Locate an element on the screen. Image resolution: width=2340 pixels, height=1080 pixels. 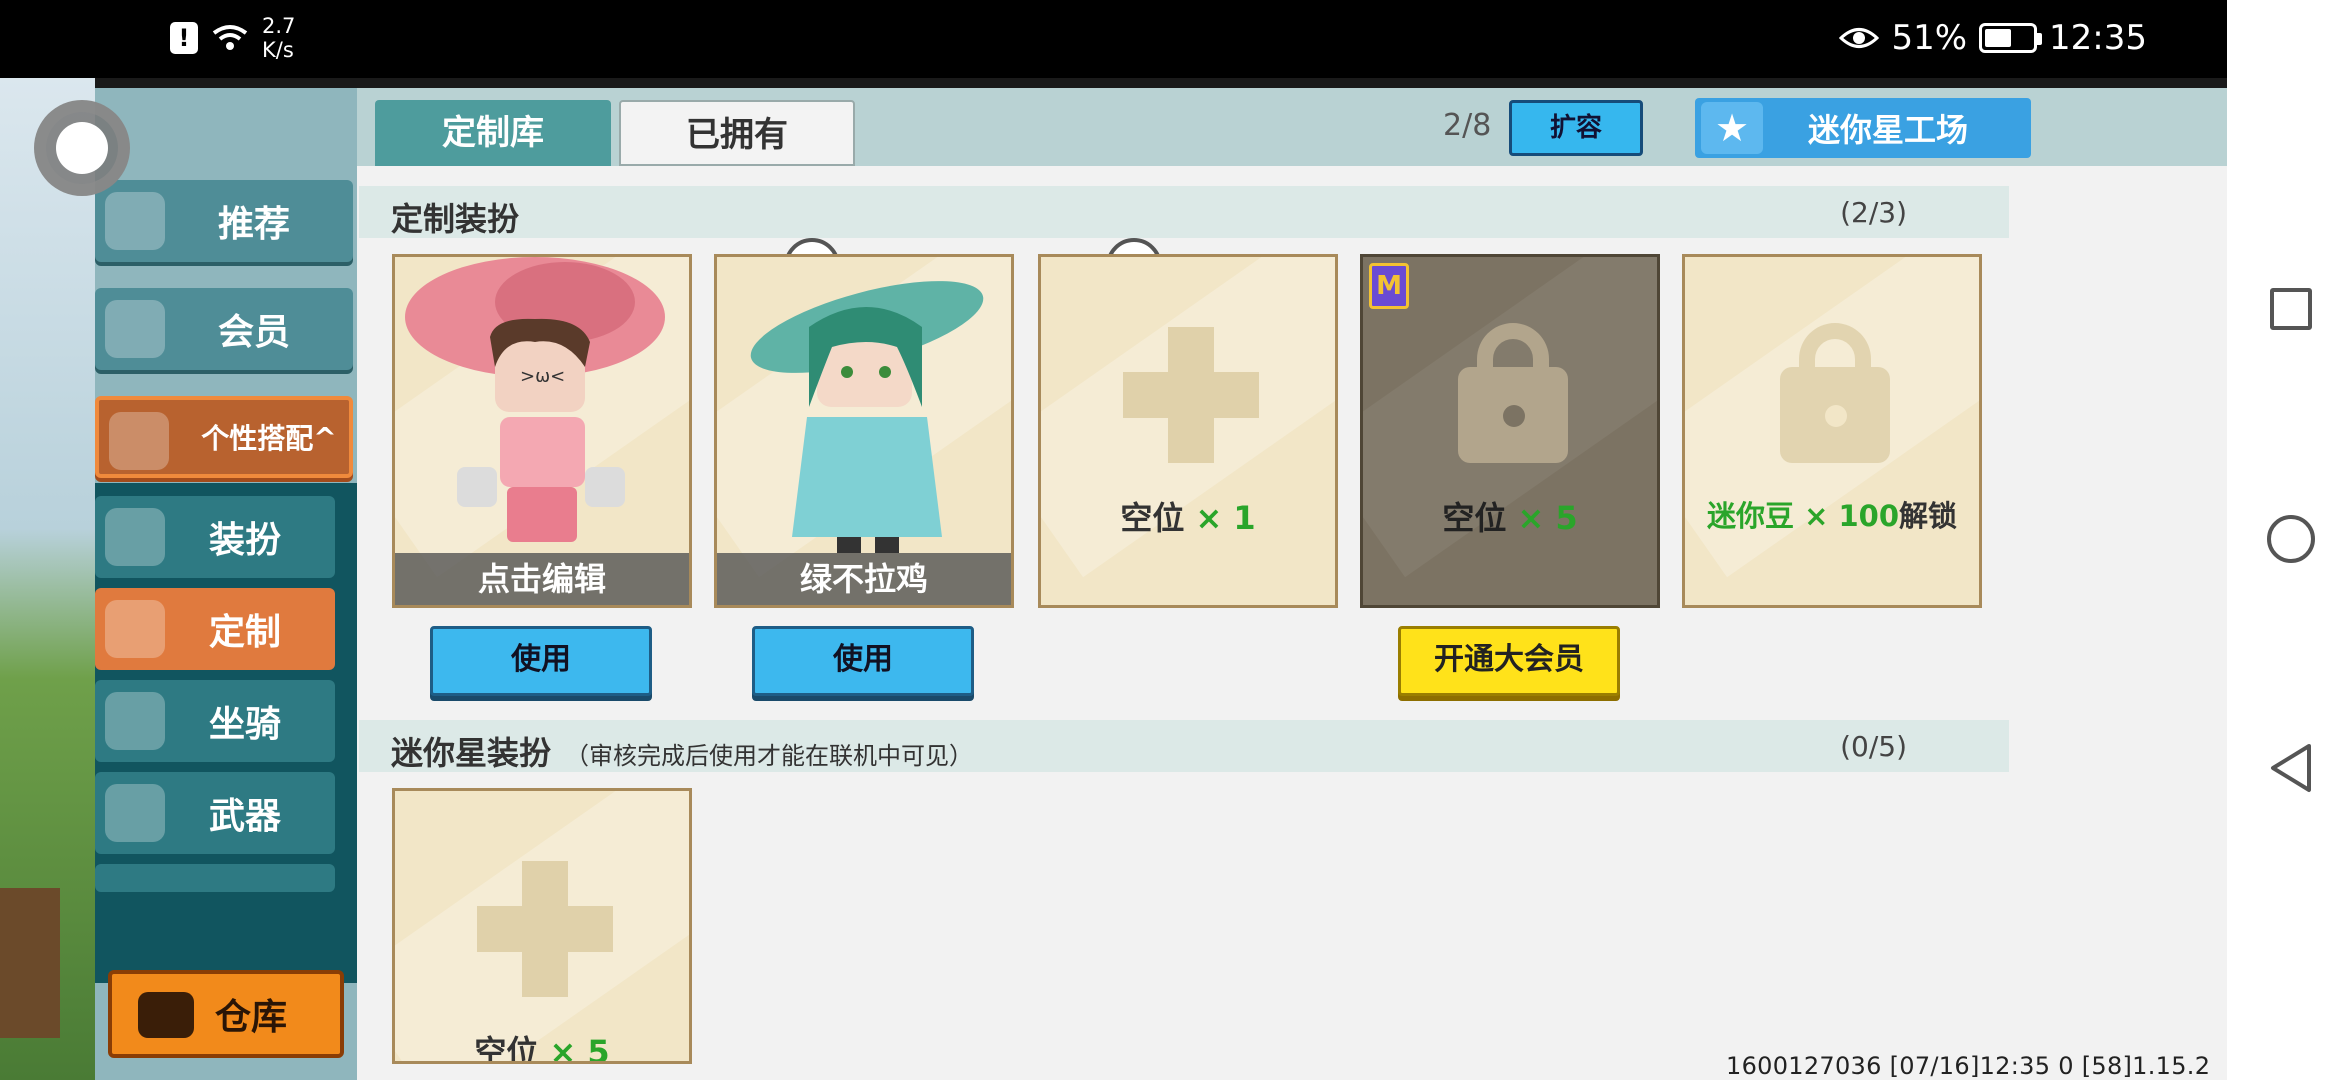
sidebar-item-outfit: 装扮 is located at coordinates (215, 537).